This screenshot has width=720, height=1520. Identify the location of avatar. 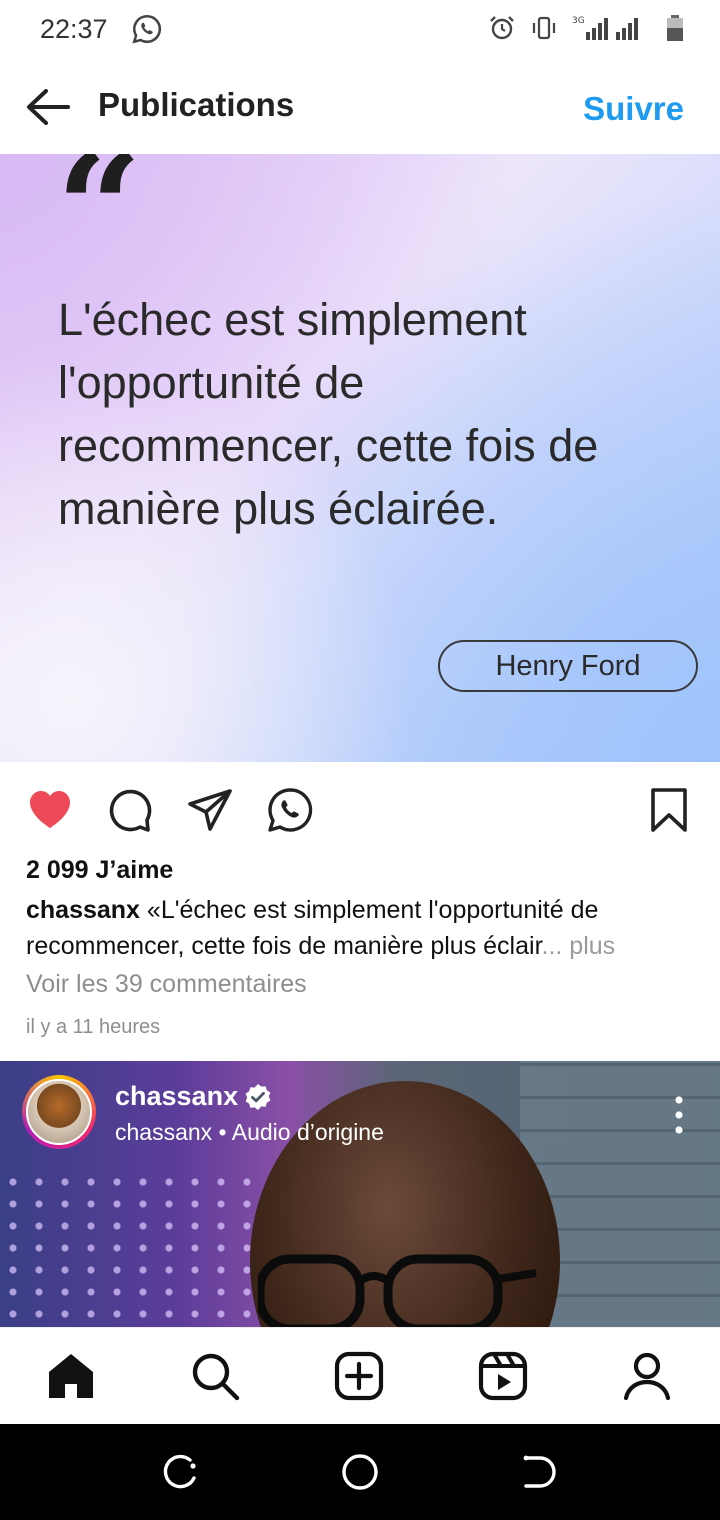
(59, 1112).